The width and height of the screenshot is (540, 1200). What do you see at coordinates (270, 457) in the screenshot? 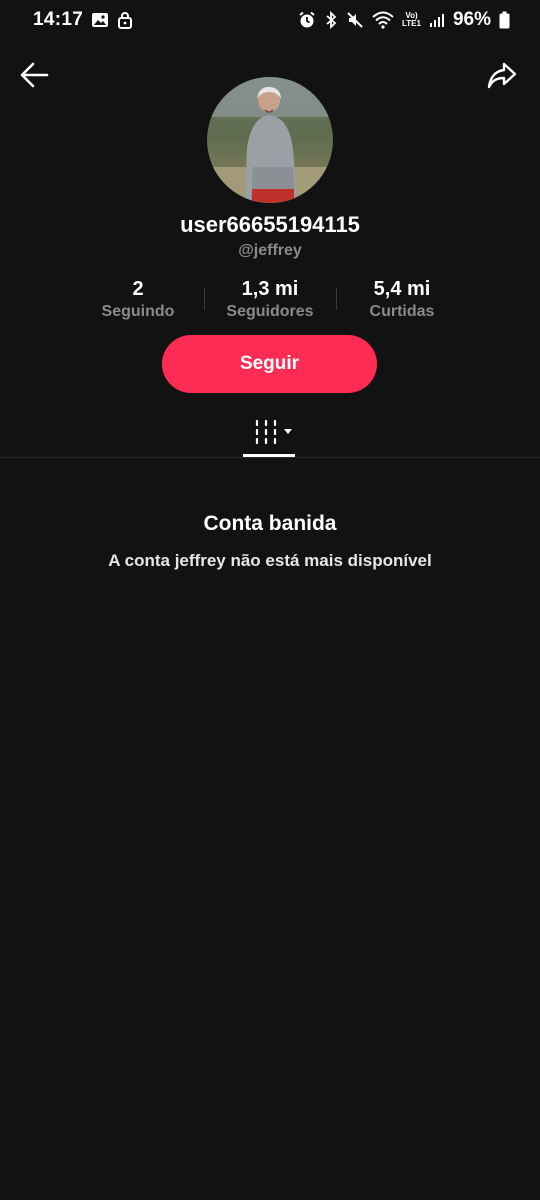
I see `tab-divider` at bounding box center [270, 457].